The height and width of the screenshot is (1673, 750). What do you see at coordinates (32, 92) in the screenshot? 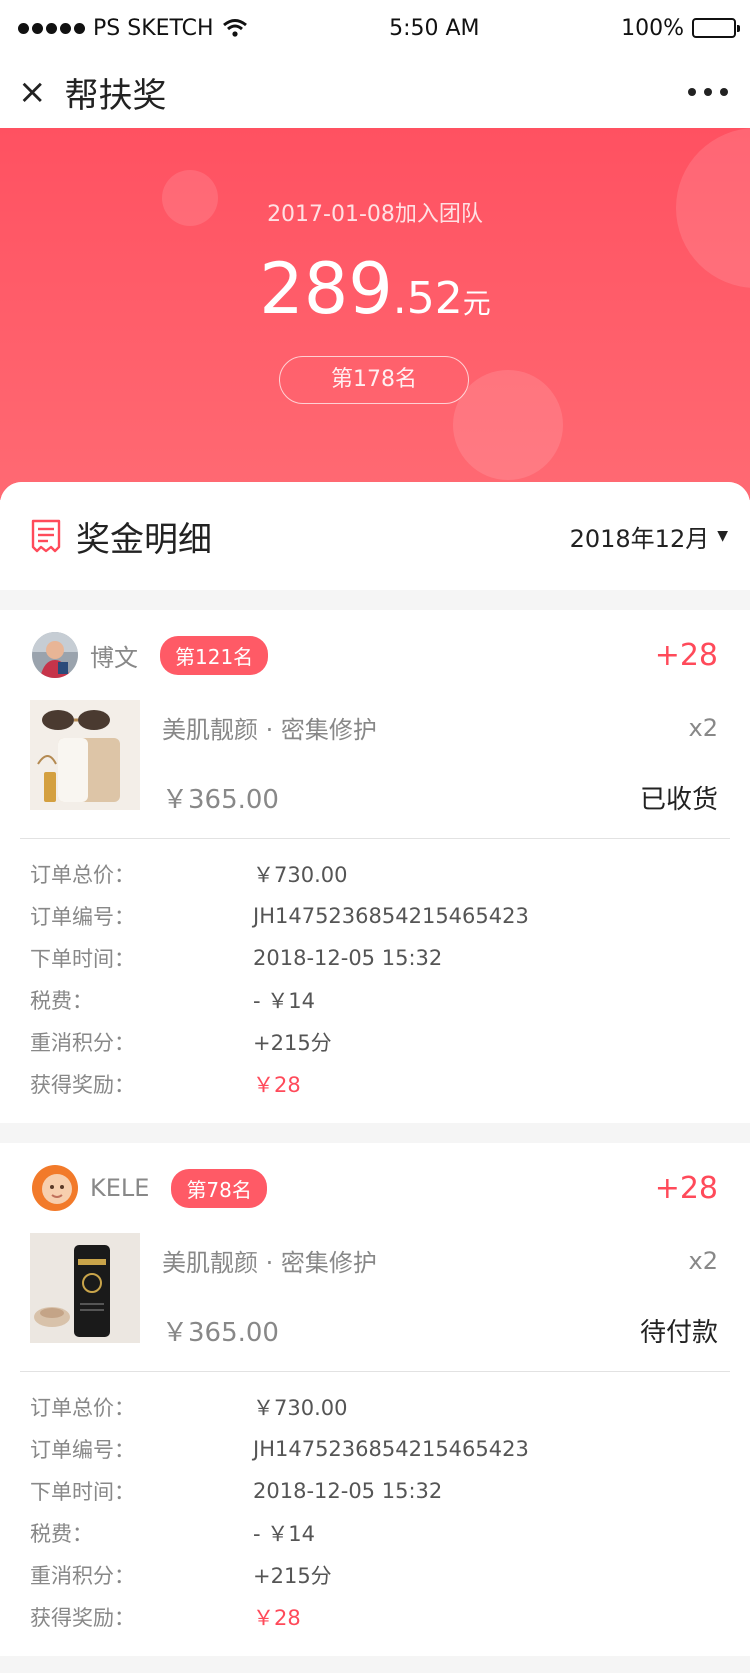
I see `close-icon: ×` at bounding box center [32, 92].